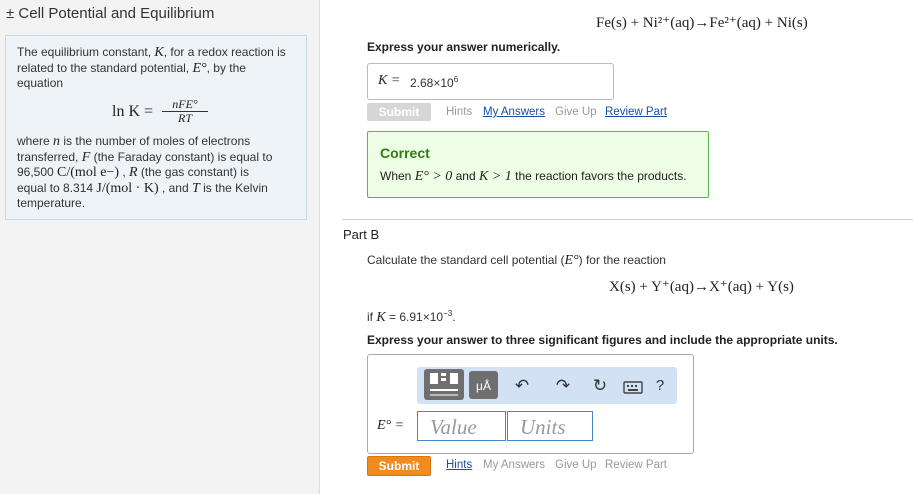  I want to click on part-a-answer-box: K = 2.68×106, so click(490, 81).